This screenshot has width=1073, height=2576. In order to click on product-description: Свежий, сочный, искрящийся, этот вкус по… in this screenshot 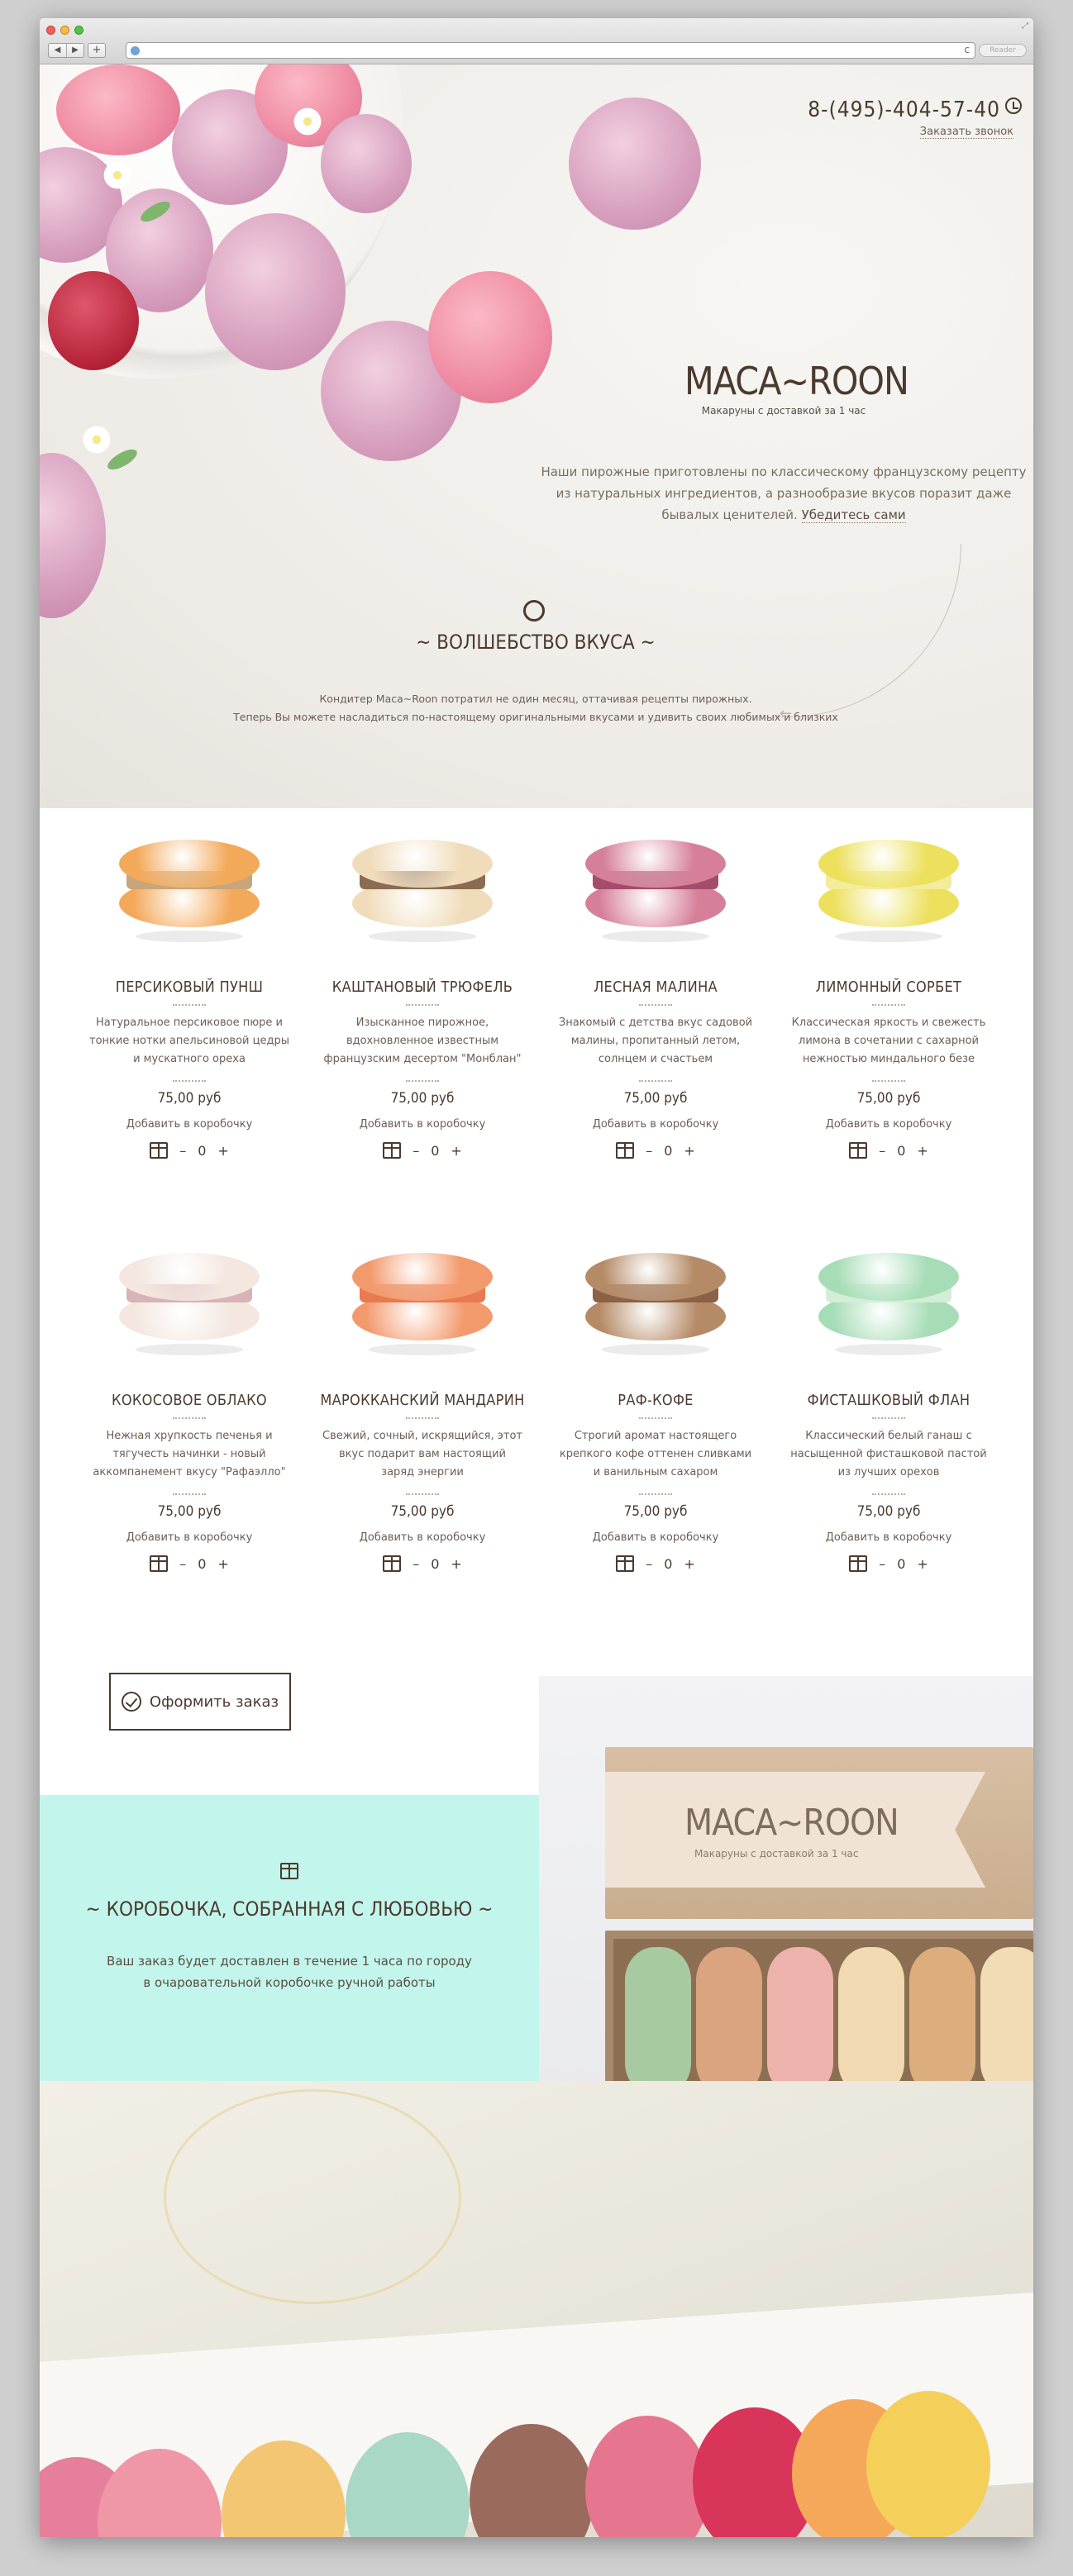, I will do `click(422, 1454)`.